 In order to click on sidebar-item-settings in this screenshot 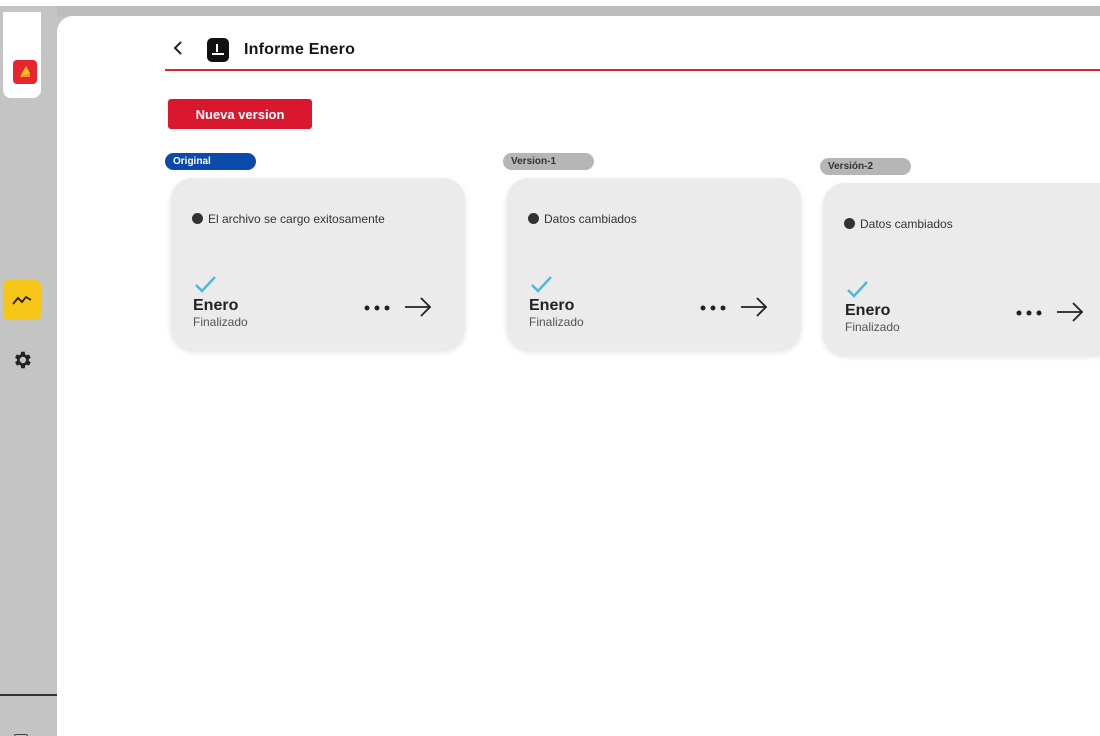, I will do `click(22, 360)`.